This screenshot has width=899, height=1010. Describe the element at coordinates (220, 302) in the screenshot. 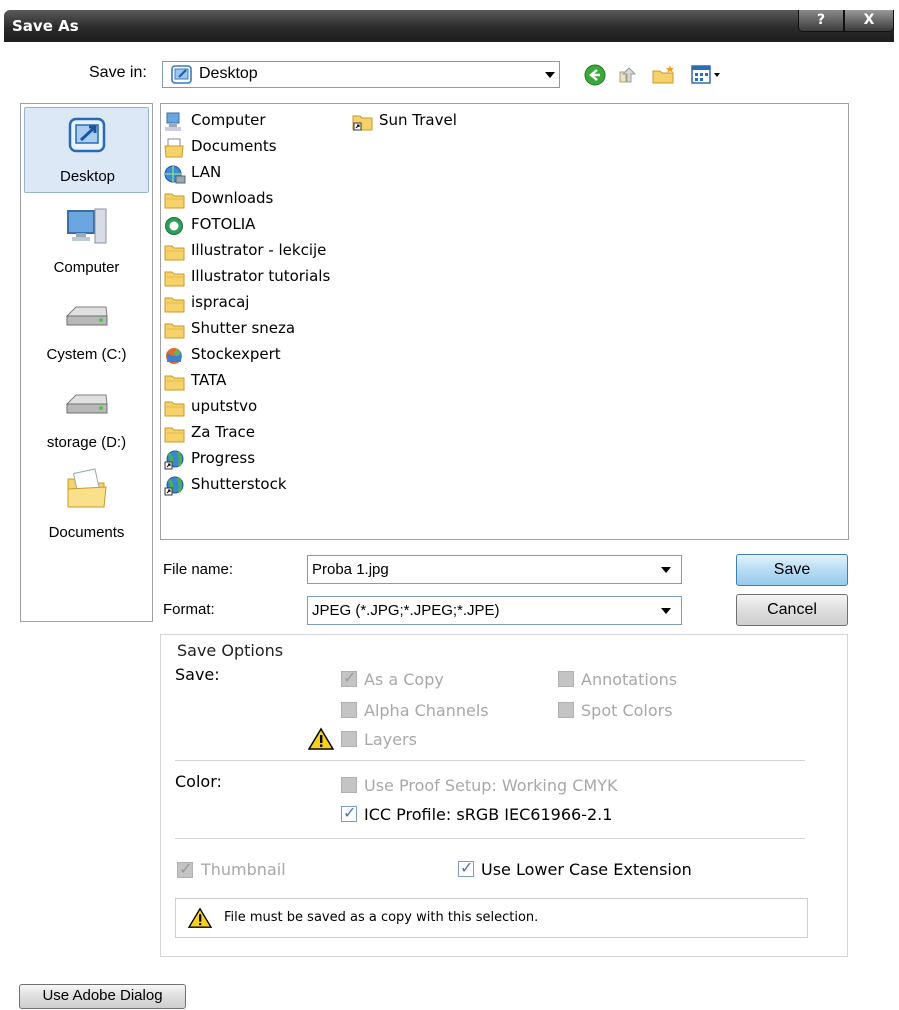

I see `file-name: ispracaj` at that location.